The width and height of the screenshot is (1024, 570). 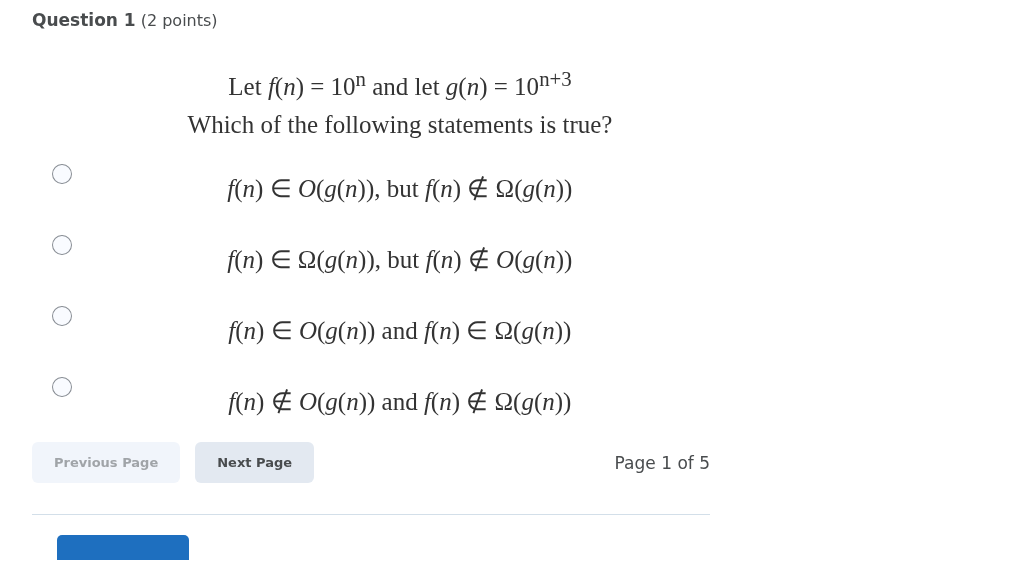 I want to click on question-text: Which of the following statements is true?, so click(x=400, y=125).